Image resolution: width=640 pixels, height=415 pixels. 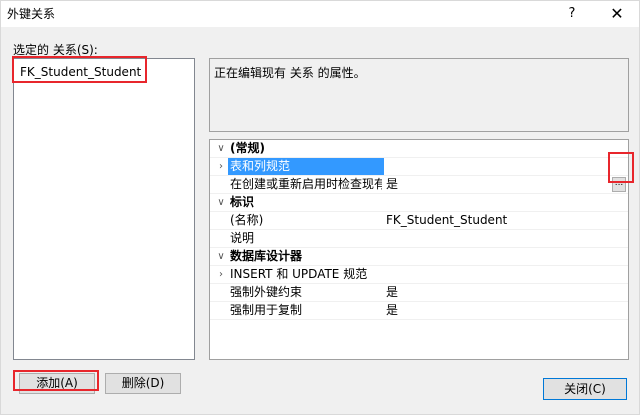 What do you see at coordinates (242, 238) in the screenshot?
I see `property-name: 说明` at bounding box center [242, 238].